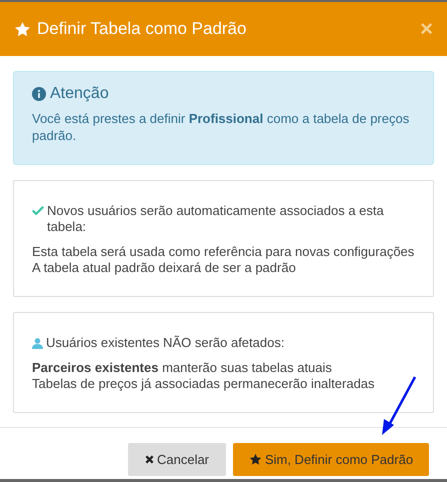 The height and width of the screenshot is (482, 447). I want to click on info-icon, so click(39, 94).